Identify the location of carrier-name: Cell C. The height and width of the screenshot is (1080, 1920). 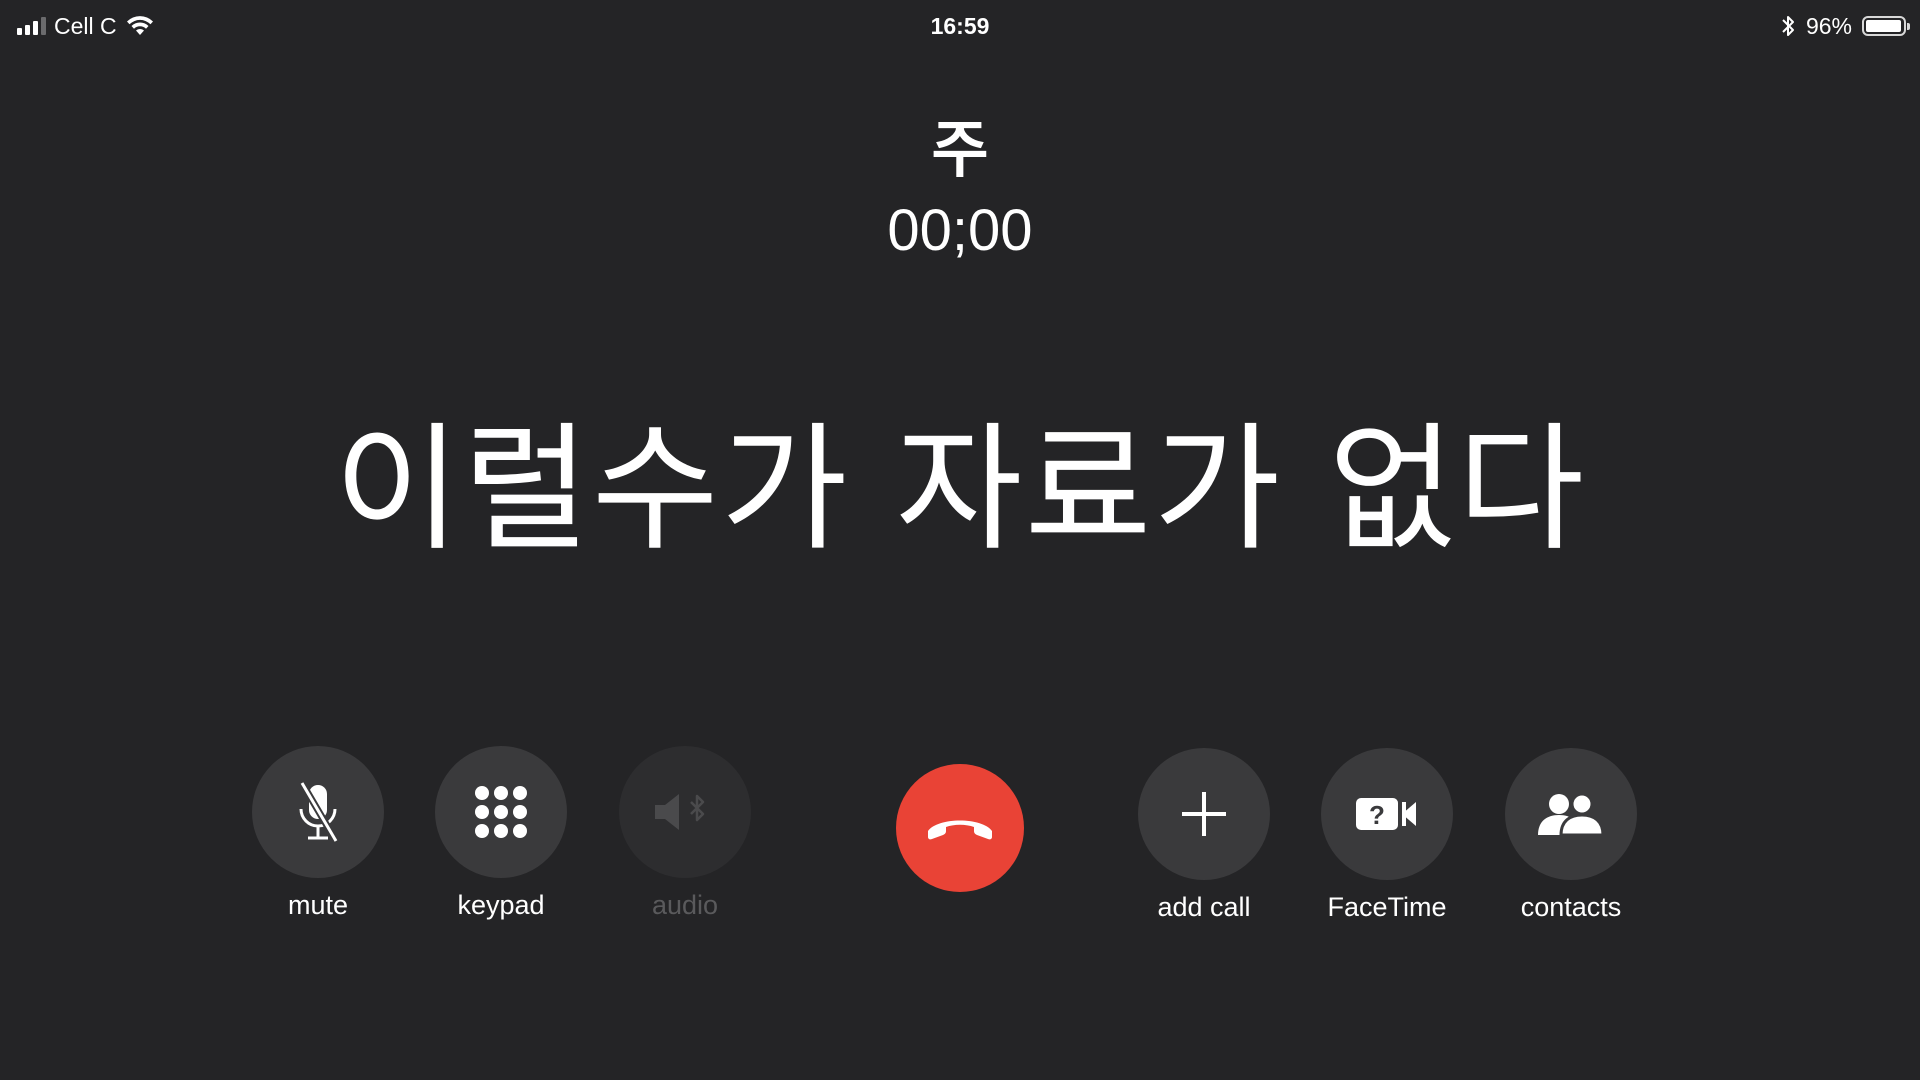
(85, 26).